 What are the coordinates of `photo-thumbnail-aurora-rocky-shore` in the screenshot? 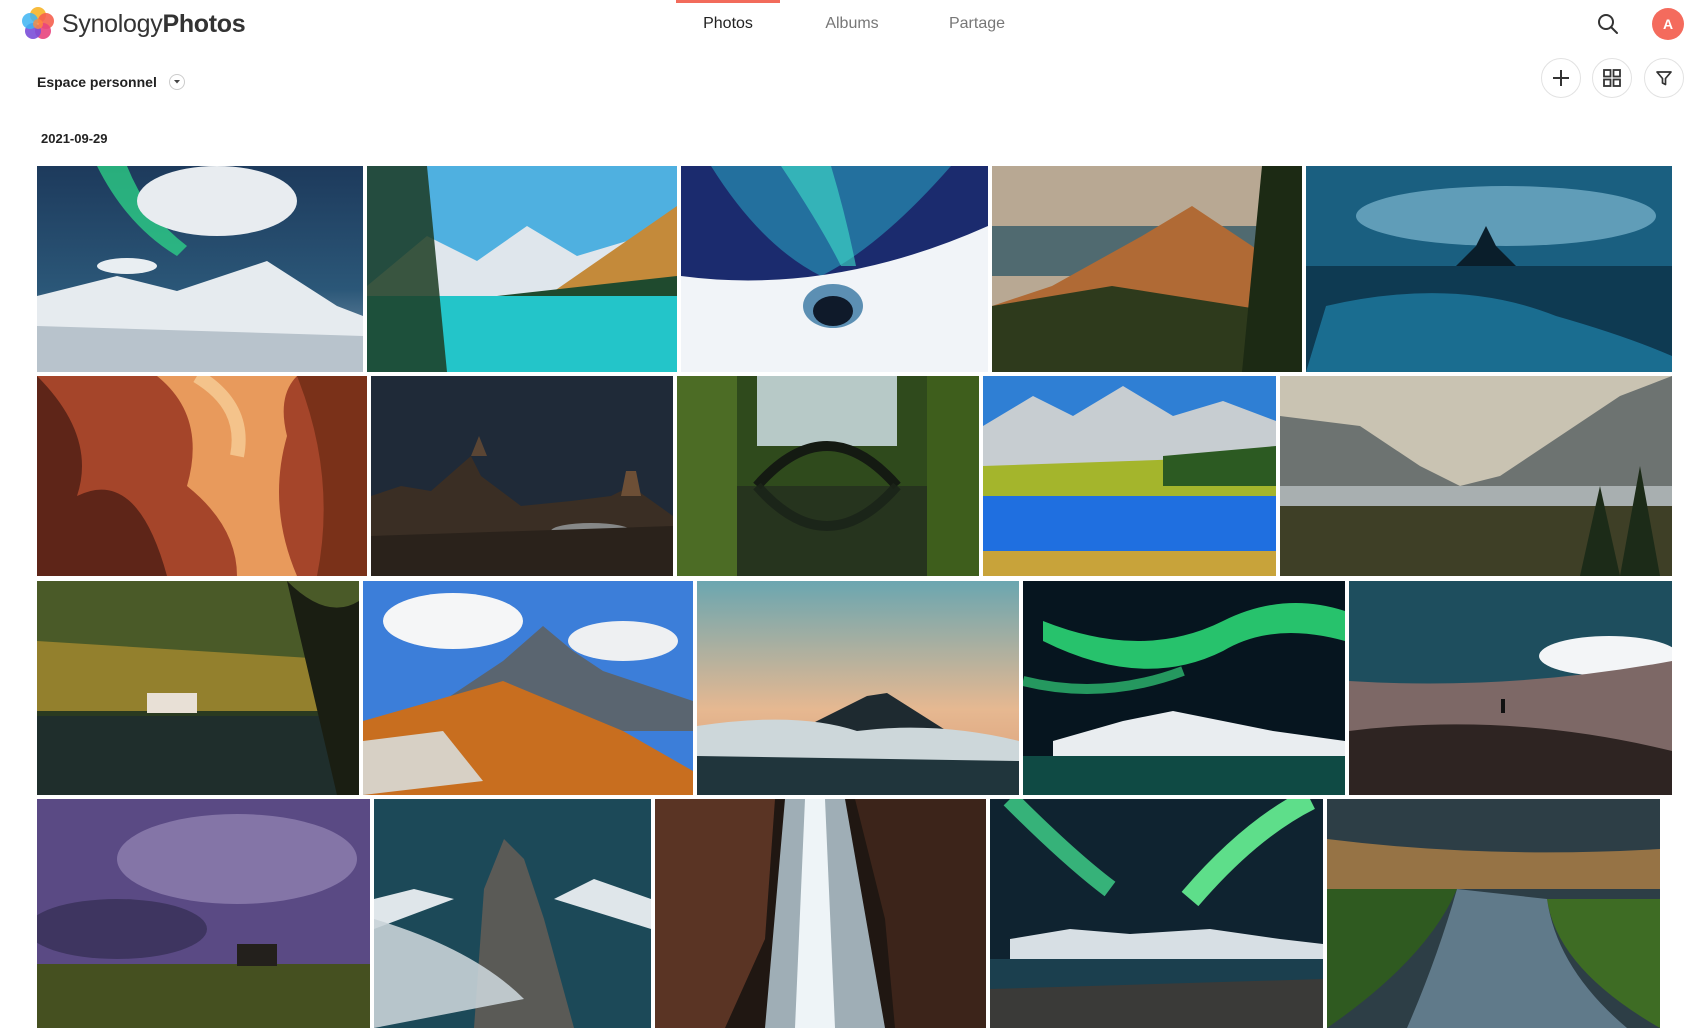 It's located at (1156, 913).